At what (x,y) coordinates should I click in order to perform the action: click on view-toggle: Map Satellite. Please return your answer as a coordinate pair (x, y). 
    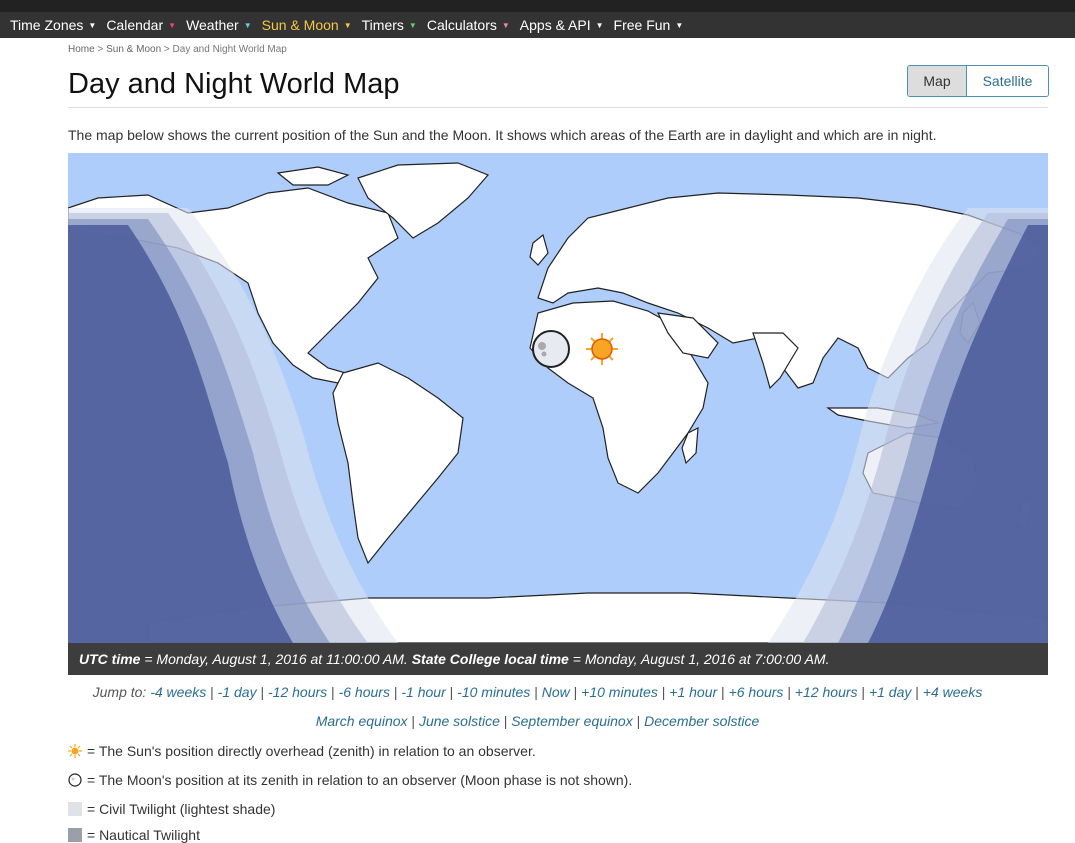
    Looking at the image, I should click on (978, 81).